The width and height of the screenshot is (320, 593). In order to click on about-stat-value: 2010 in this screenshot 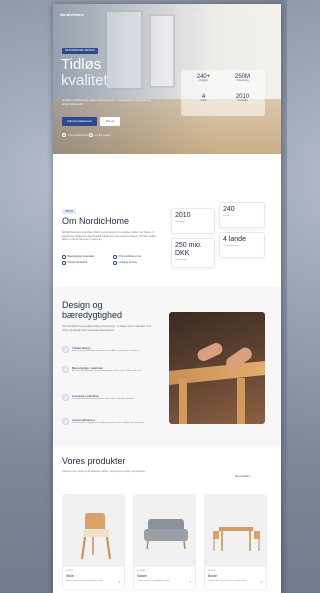, I will do `click(183, 215)`.